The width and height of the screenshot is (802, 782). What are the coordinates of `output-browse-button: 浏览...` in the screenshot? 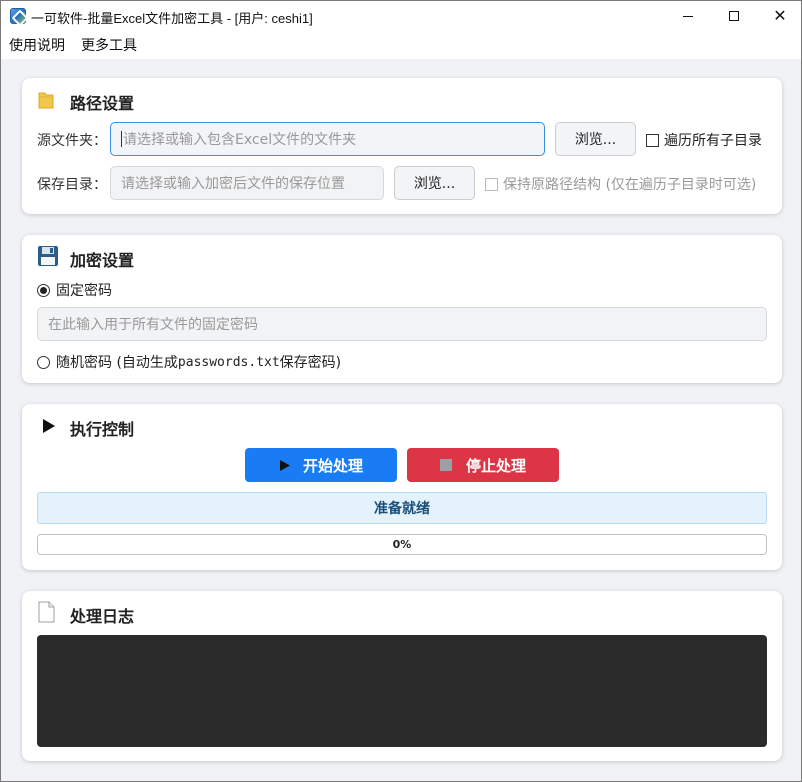 It's located at (434, 183).